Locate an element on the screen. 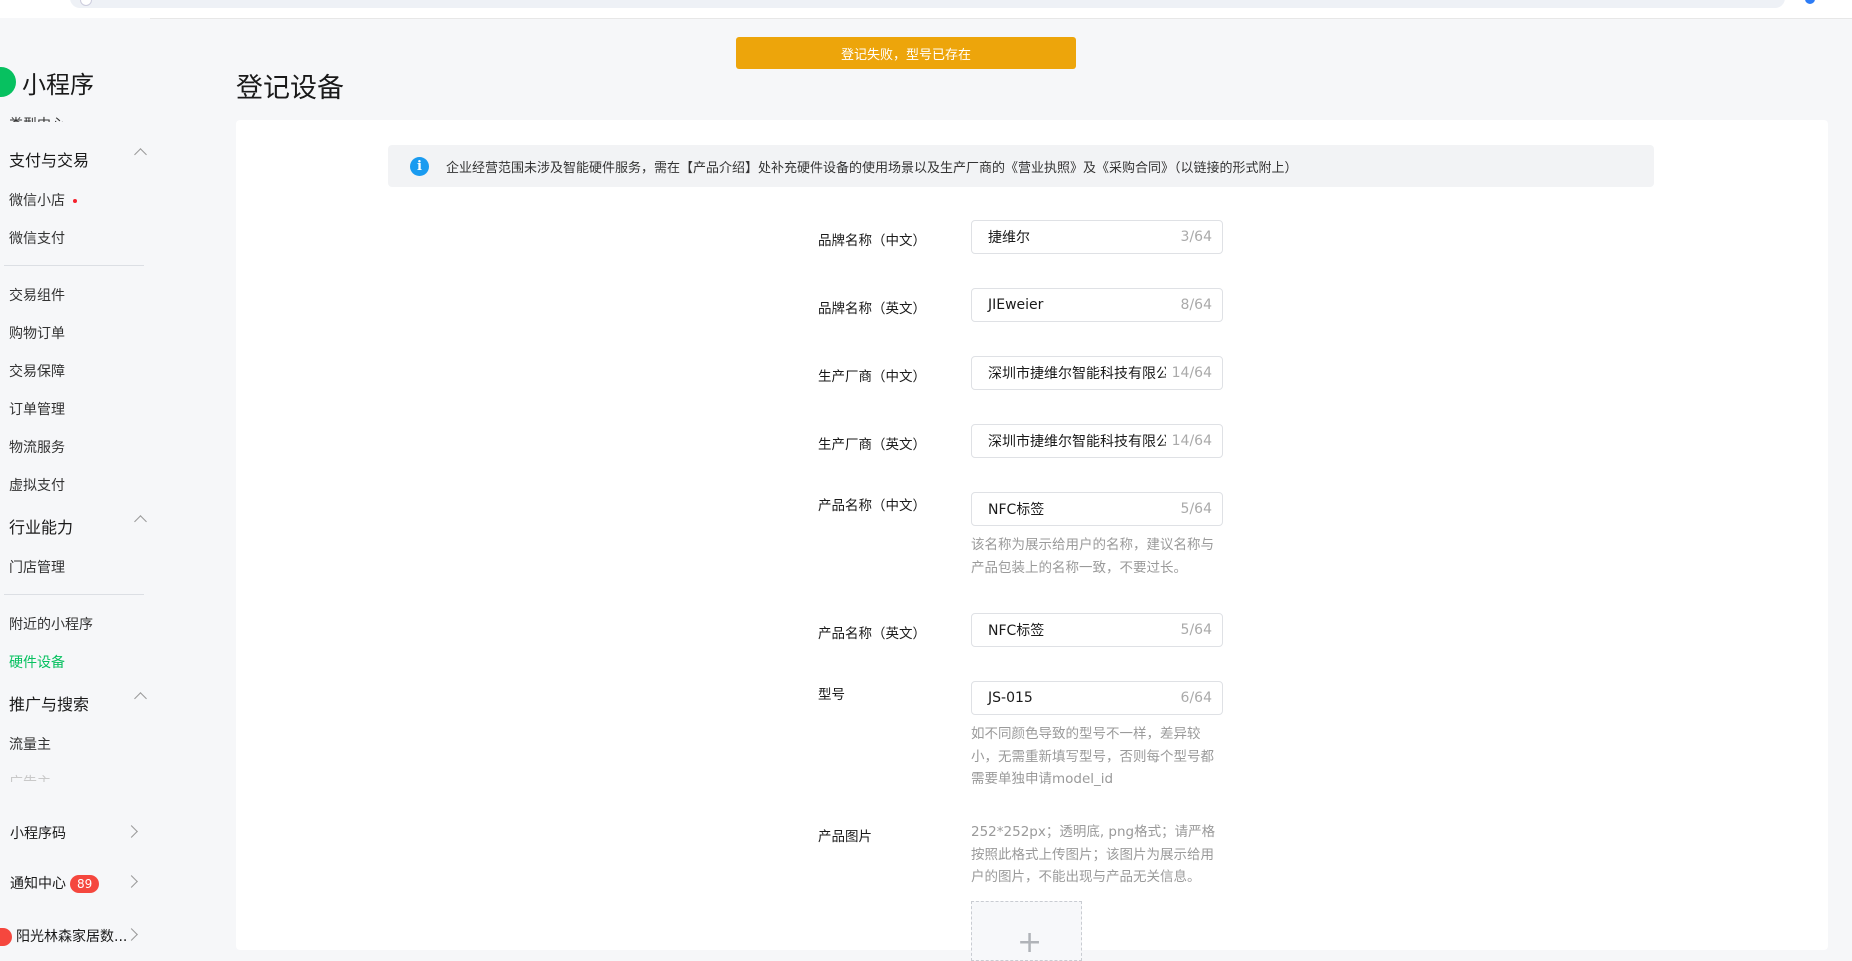  sidebar-item-traffic: 流量主 is located at coordinates (30, 744).